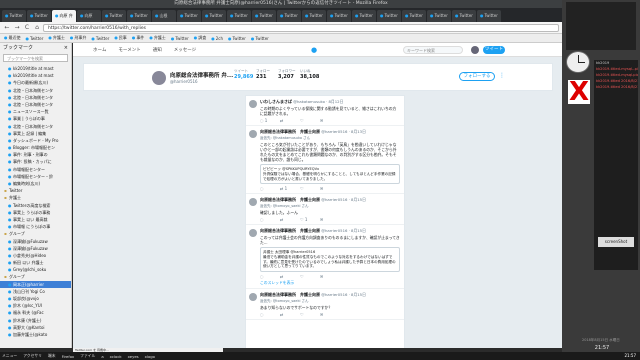  I want to click on taskbar-item: Firefox, so click(68, 356).